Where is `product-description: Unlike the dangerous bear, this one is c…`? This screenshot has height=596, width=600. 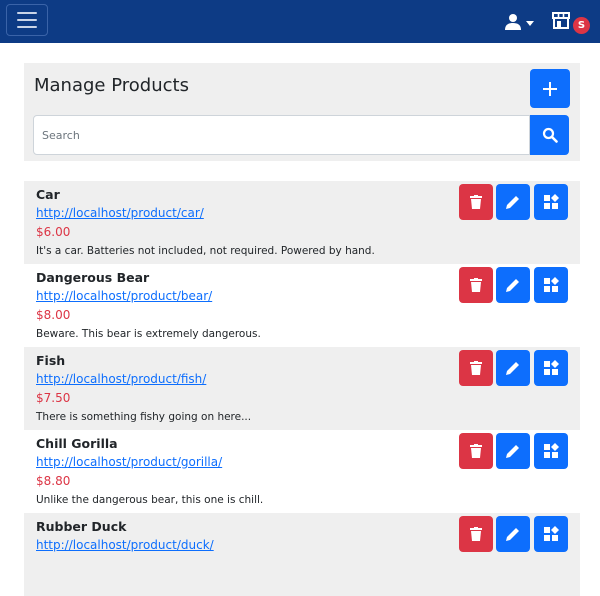 product-description: Unlike the dangerous bear, this one is c… is located at coordinates (150, 500).